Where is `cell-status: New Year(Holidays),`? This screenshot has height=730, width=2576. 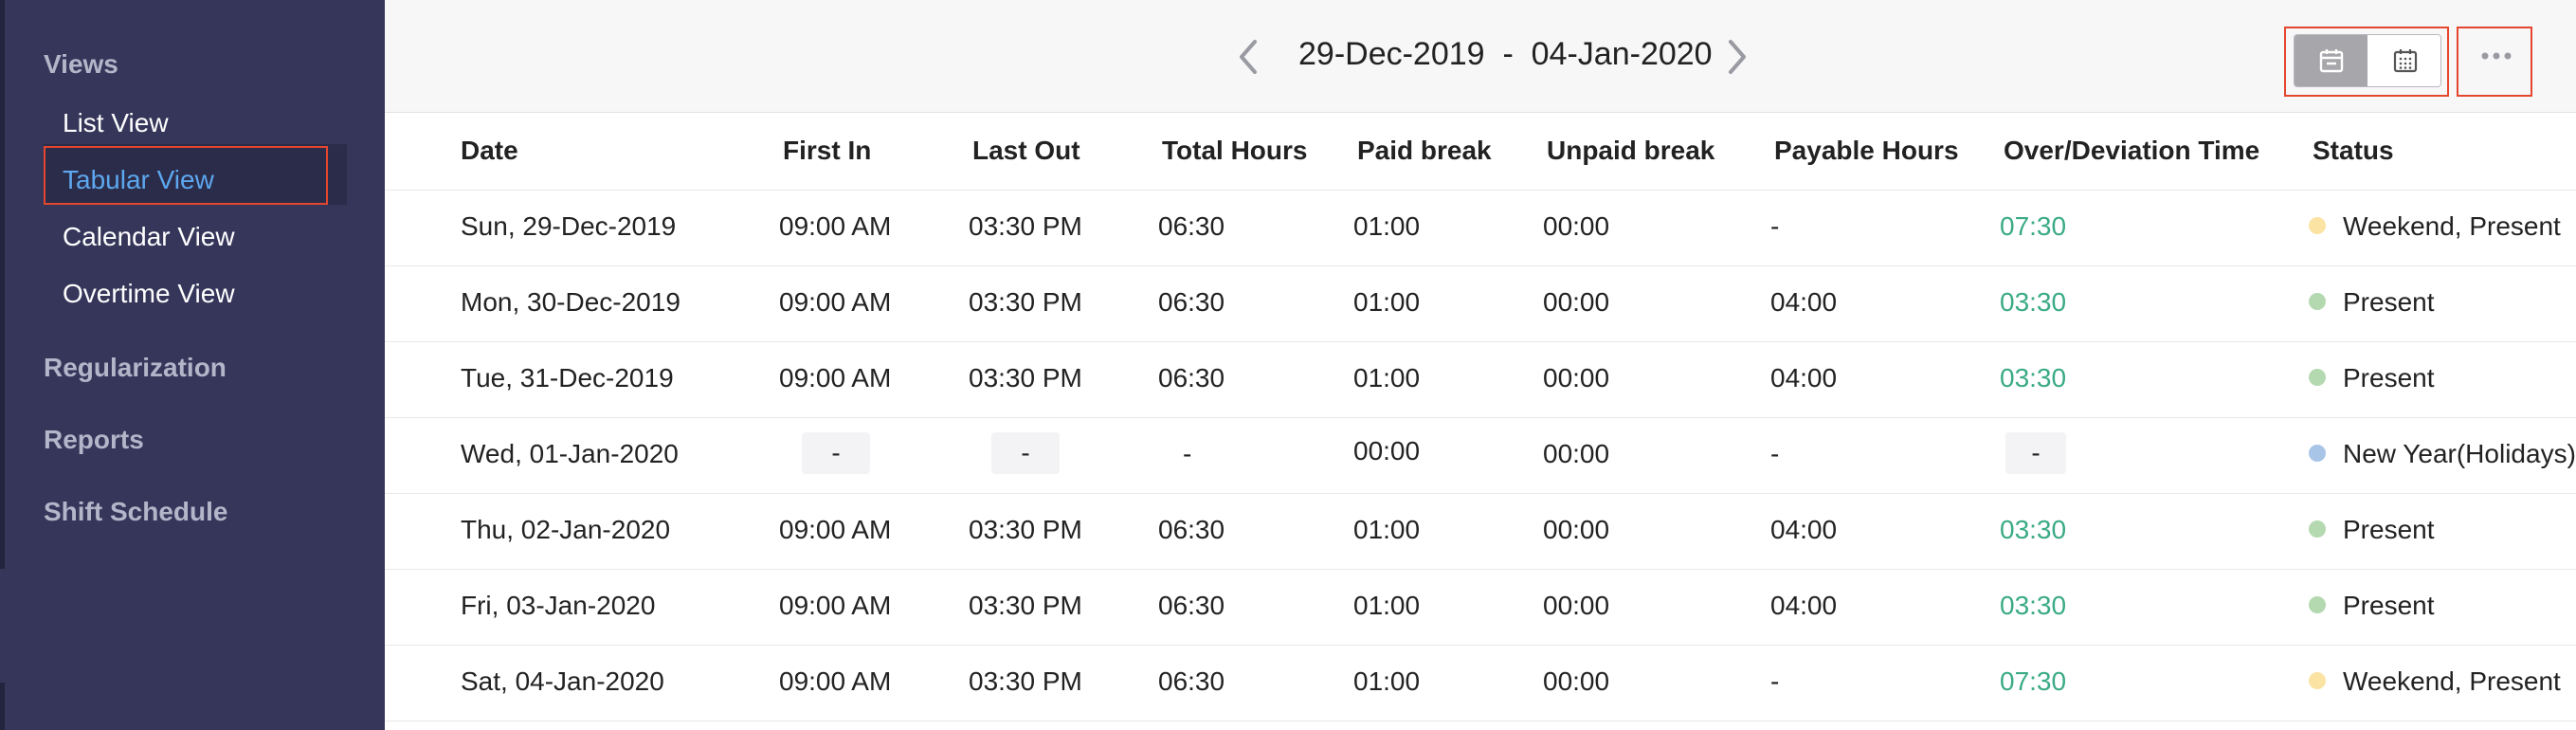 cell-status: New Year(Holidays), is located at coordinates (2459, 453).